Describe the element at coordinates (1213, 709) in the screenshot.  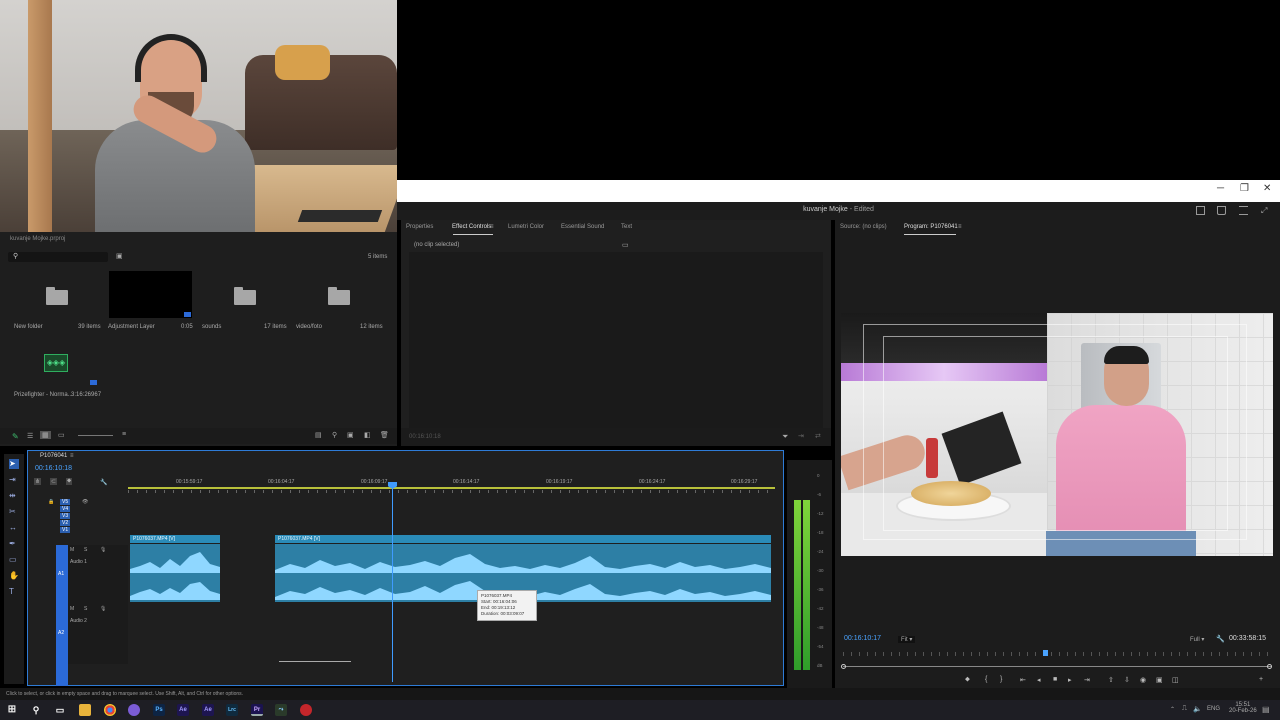
I see `language-indicator: ENG` at that location.